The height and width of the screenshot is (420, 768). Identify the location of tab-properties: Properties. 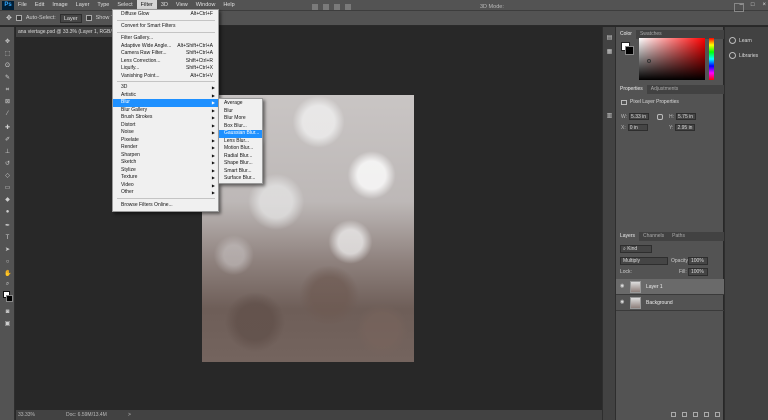
(631, 89).